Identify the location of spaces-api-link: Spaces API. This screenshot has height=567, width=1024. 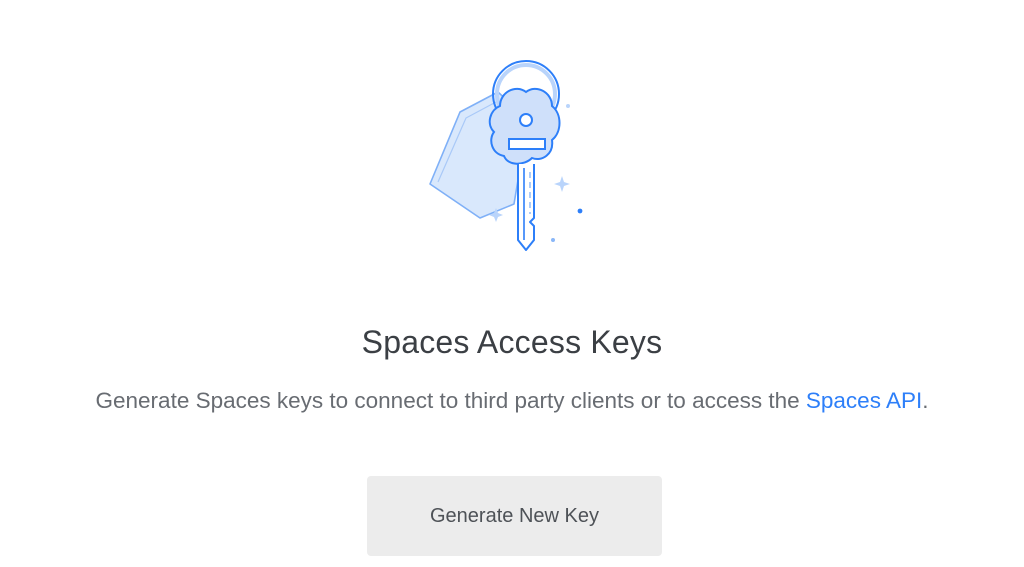
(864, 400).